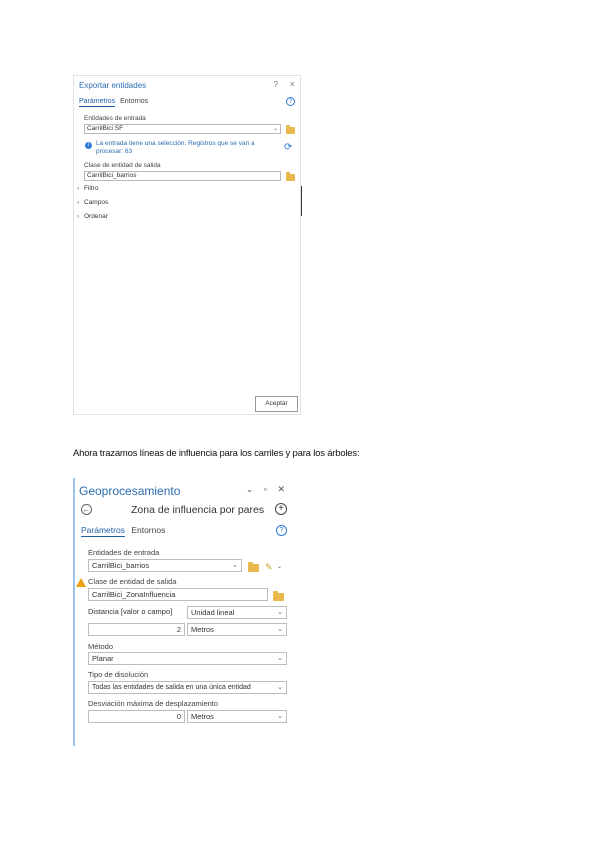 This screenshot has height=848, width=600. What do you see at coordinates (96, 216) in the screenshot?
I see `section-ordenar-label: Ordenar` at bounding box center [96, 216].